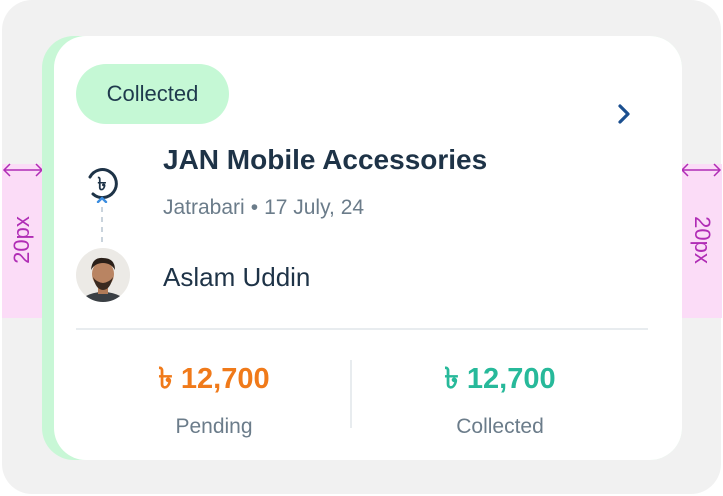 This screenshot has height=496, width=723. I want to click on location-date: Jatrabari • 17 July, 24, so click(263, 208).